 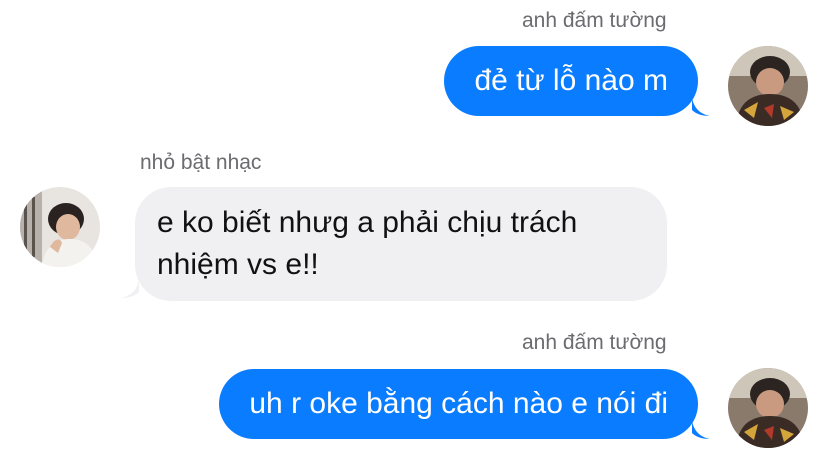 I want to click on outgoing-message-bubble: đẻ từ lỗ nào m, so click(x=571, y=81).